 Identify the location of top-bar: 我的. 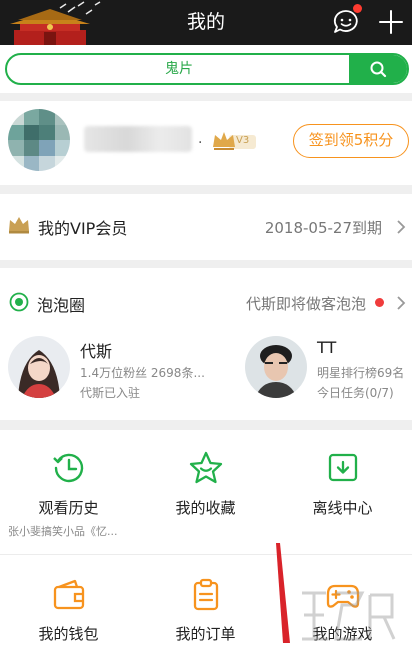
(206, 22).